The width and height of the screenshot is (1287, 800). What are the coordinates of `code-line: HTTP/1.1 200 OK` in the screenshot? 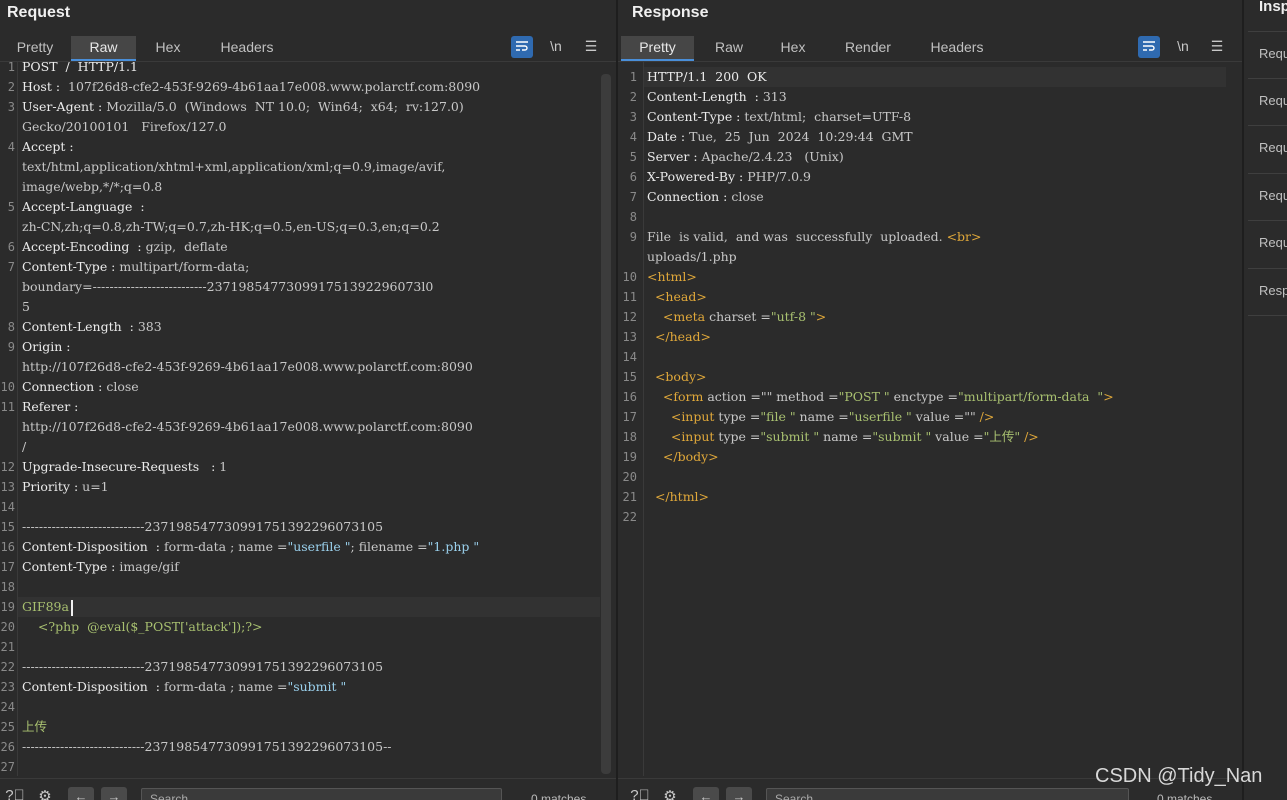 It's located at (707, 77).